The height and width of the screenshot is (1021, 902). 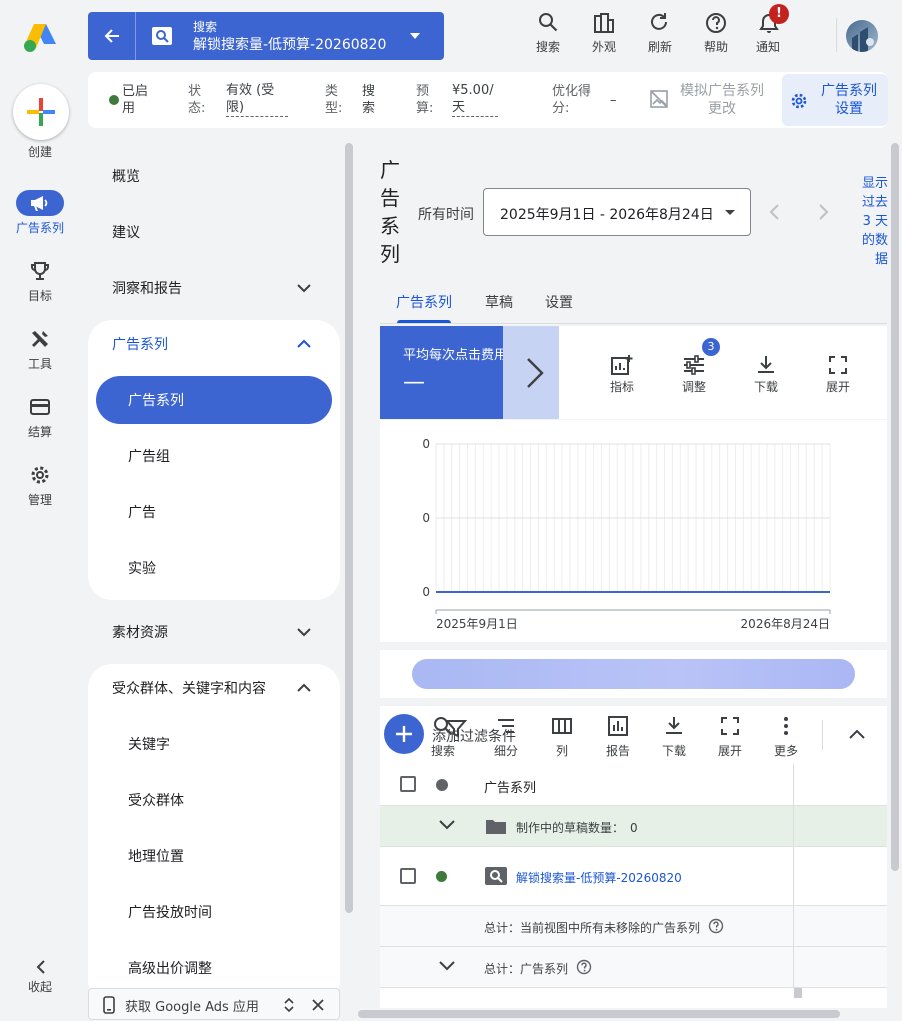 I want to click on table-expand-label: 展开, so click(x=729, y=751).